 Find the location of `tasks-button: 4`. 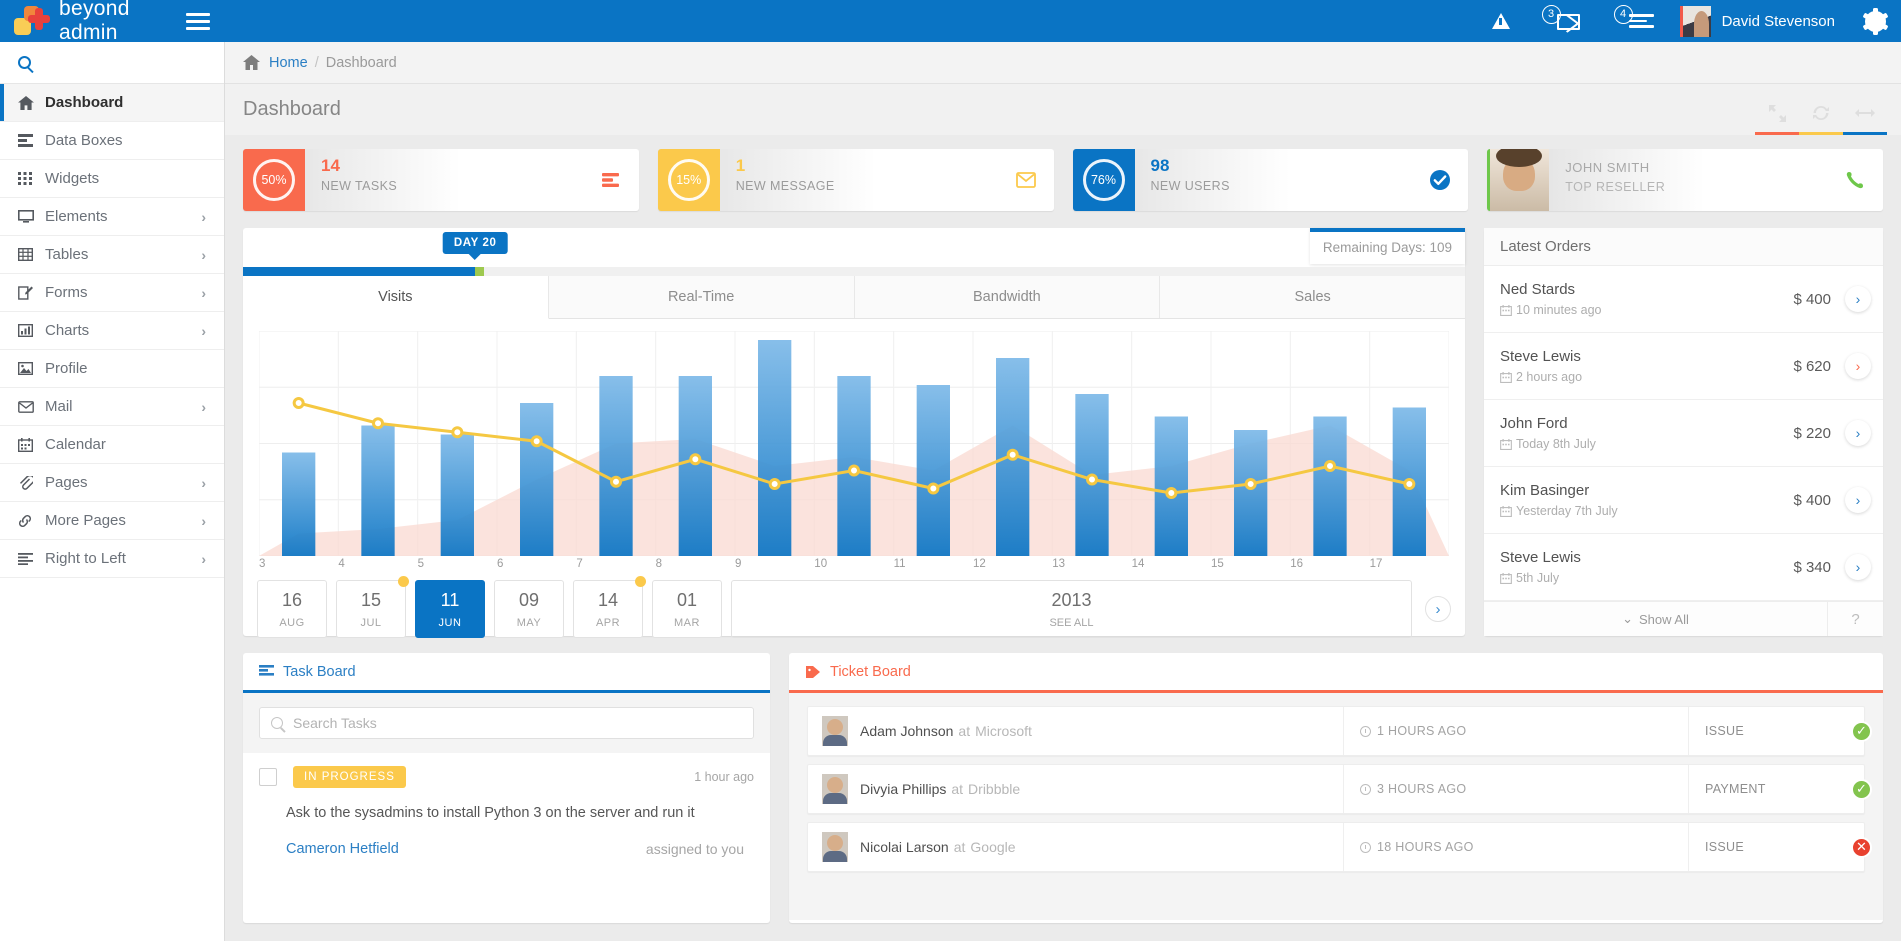

tasks-button: 4 is located at coordinates (1634, 21).